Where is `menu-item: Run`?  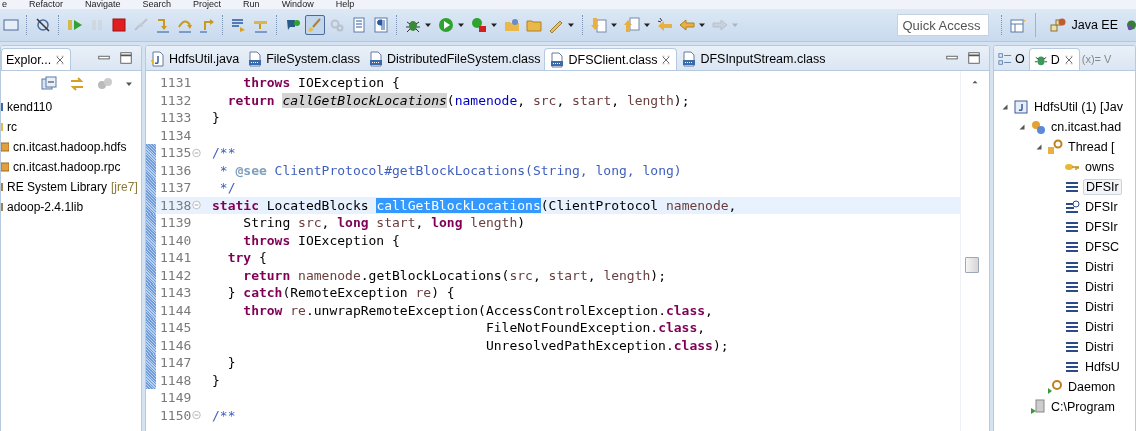 menu-item: Run is located at coordinates (251, 4).